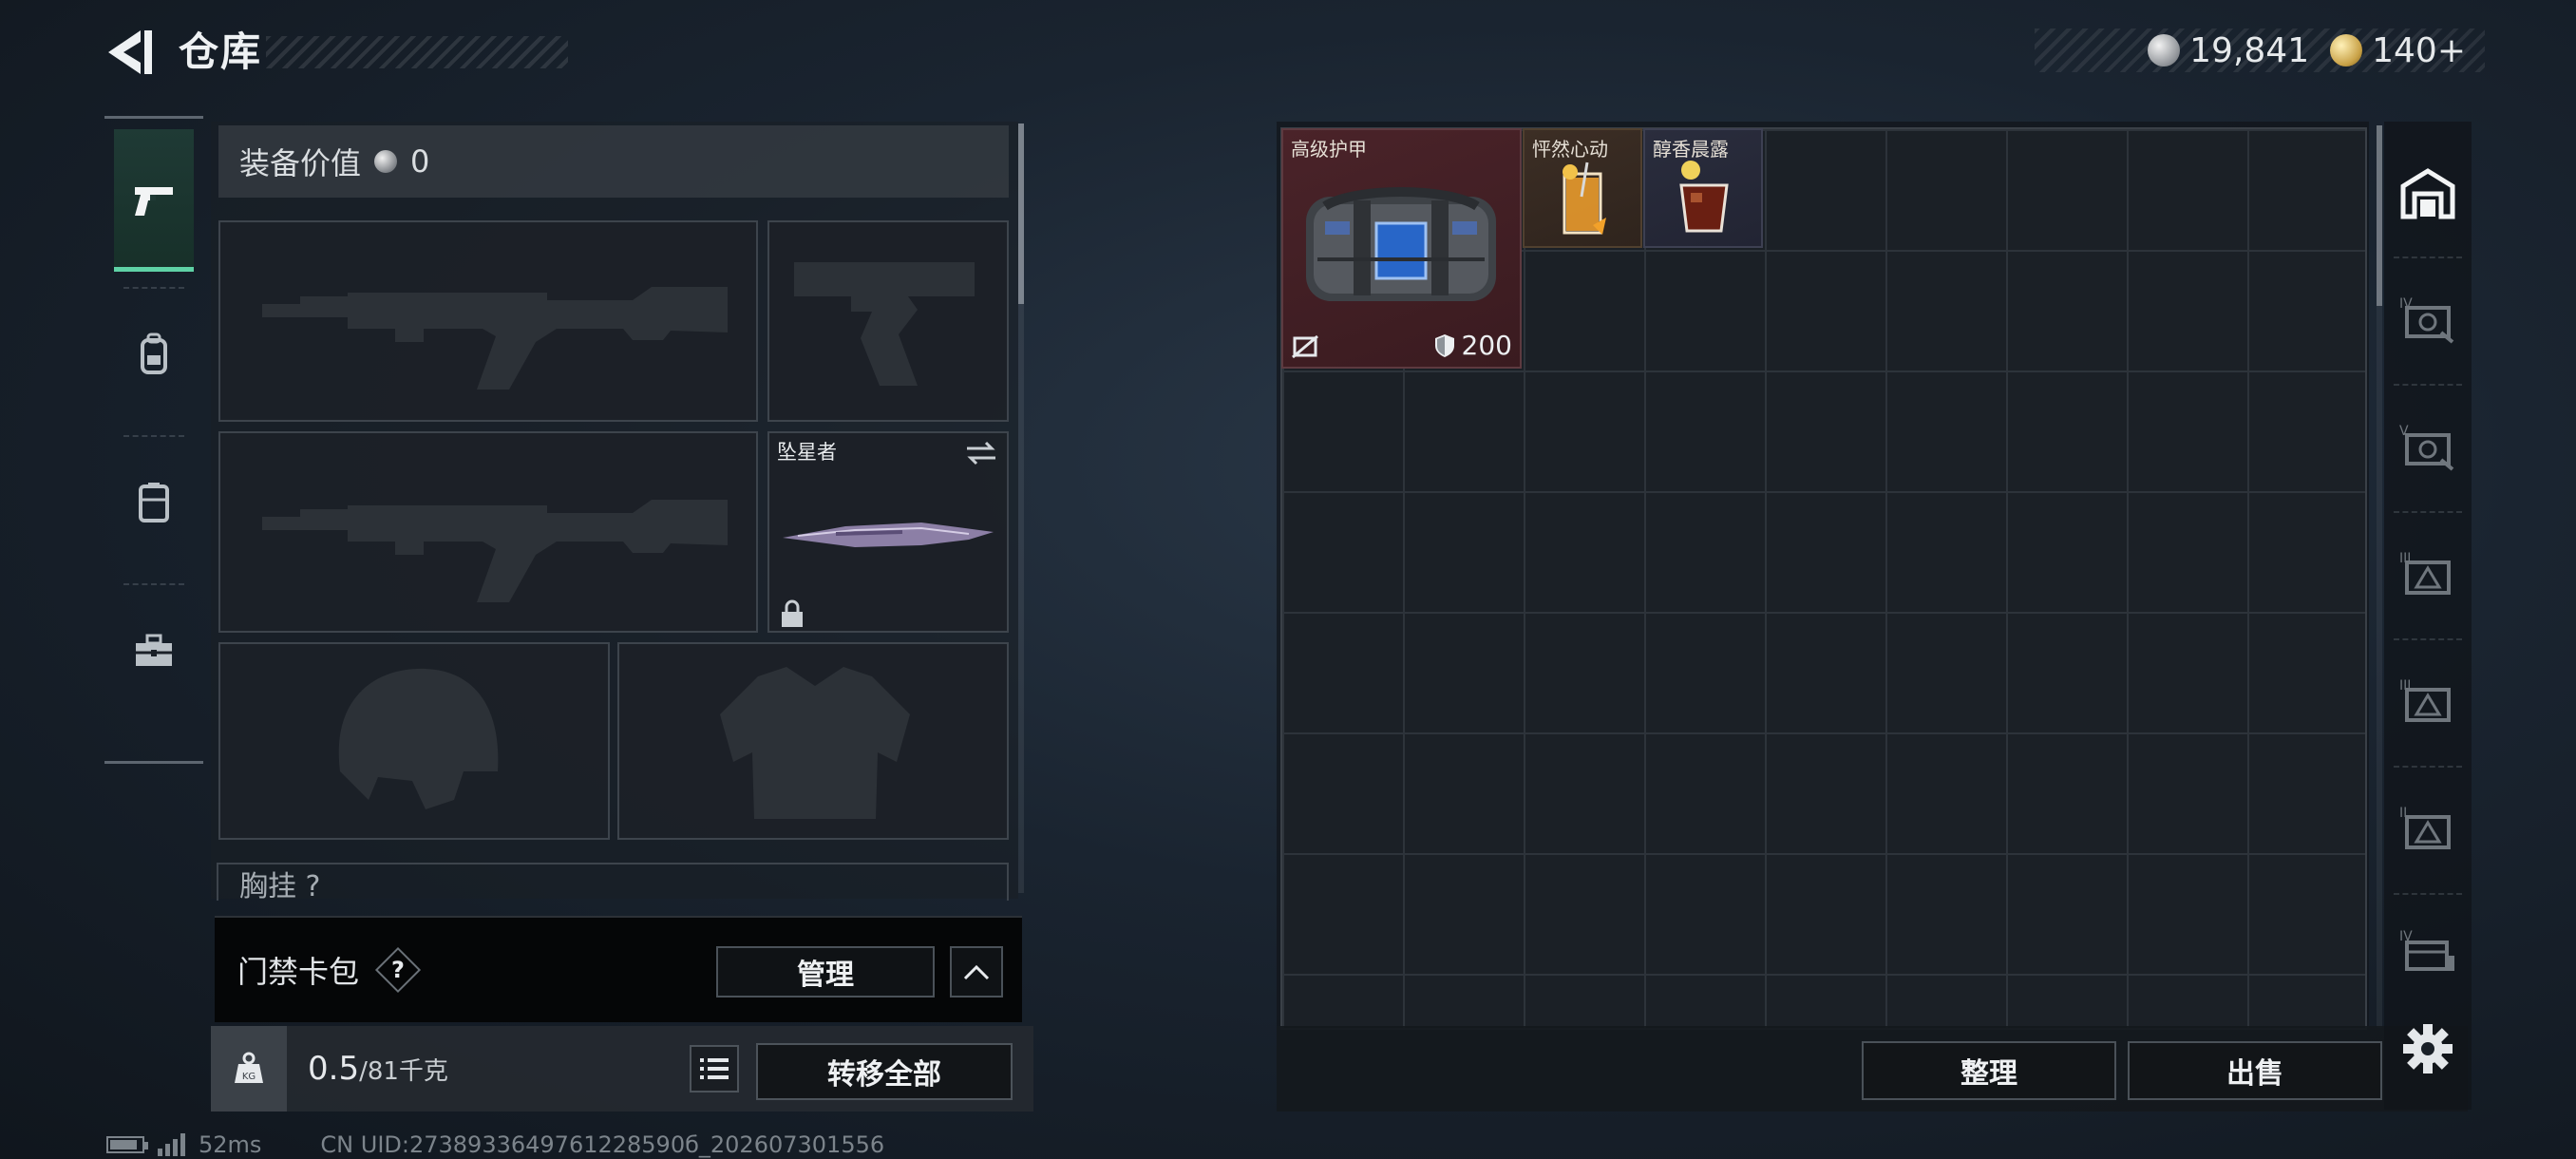 Image resolution: width=2576 pixels, height=1159 pixels. Describe the element at coordinates (602, 1144) in the screenshot. I see `user-uid: CN UID:2738933649761228590б_202607301556` at that location.